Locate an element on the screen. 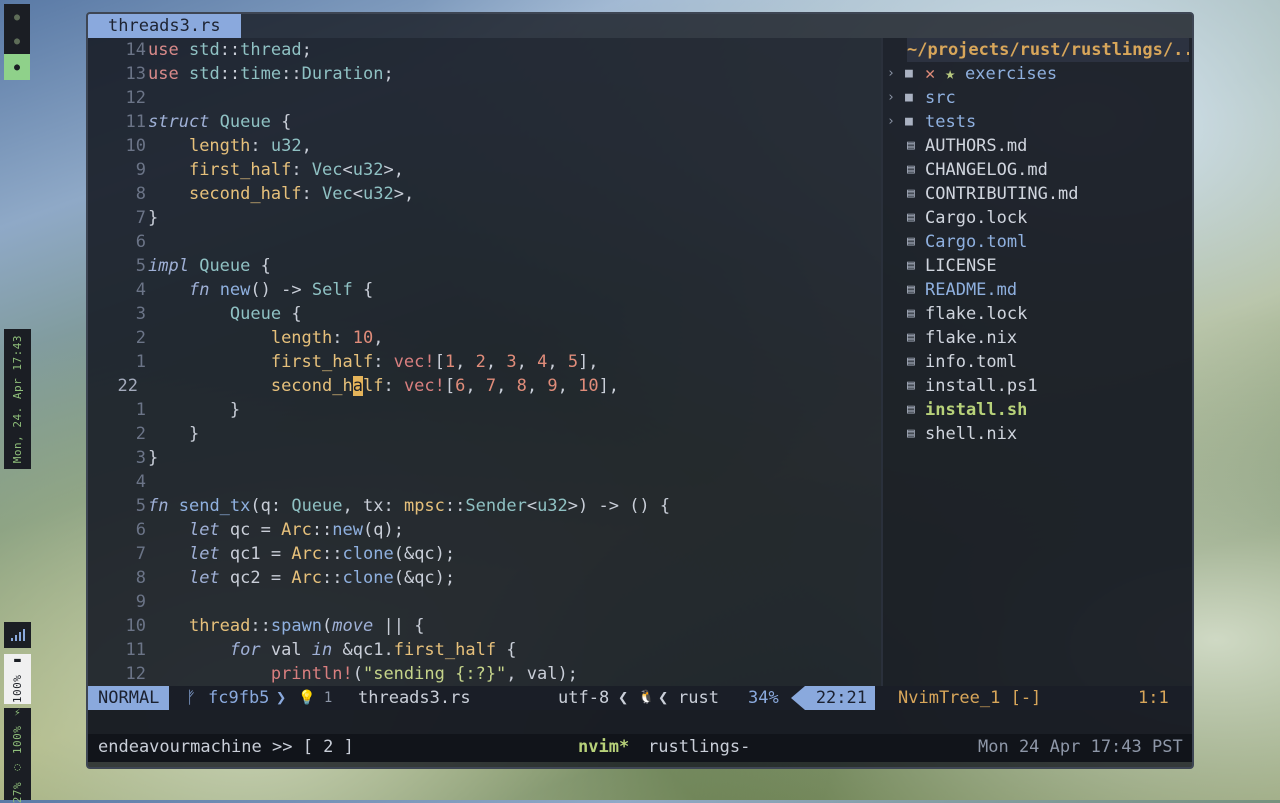 This screenshot has width=1280, height=803. file-name: LICENSE is located at coordinates (961, 266).